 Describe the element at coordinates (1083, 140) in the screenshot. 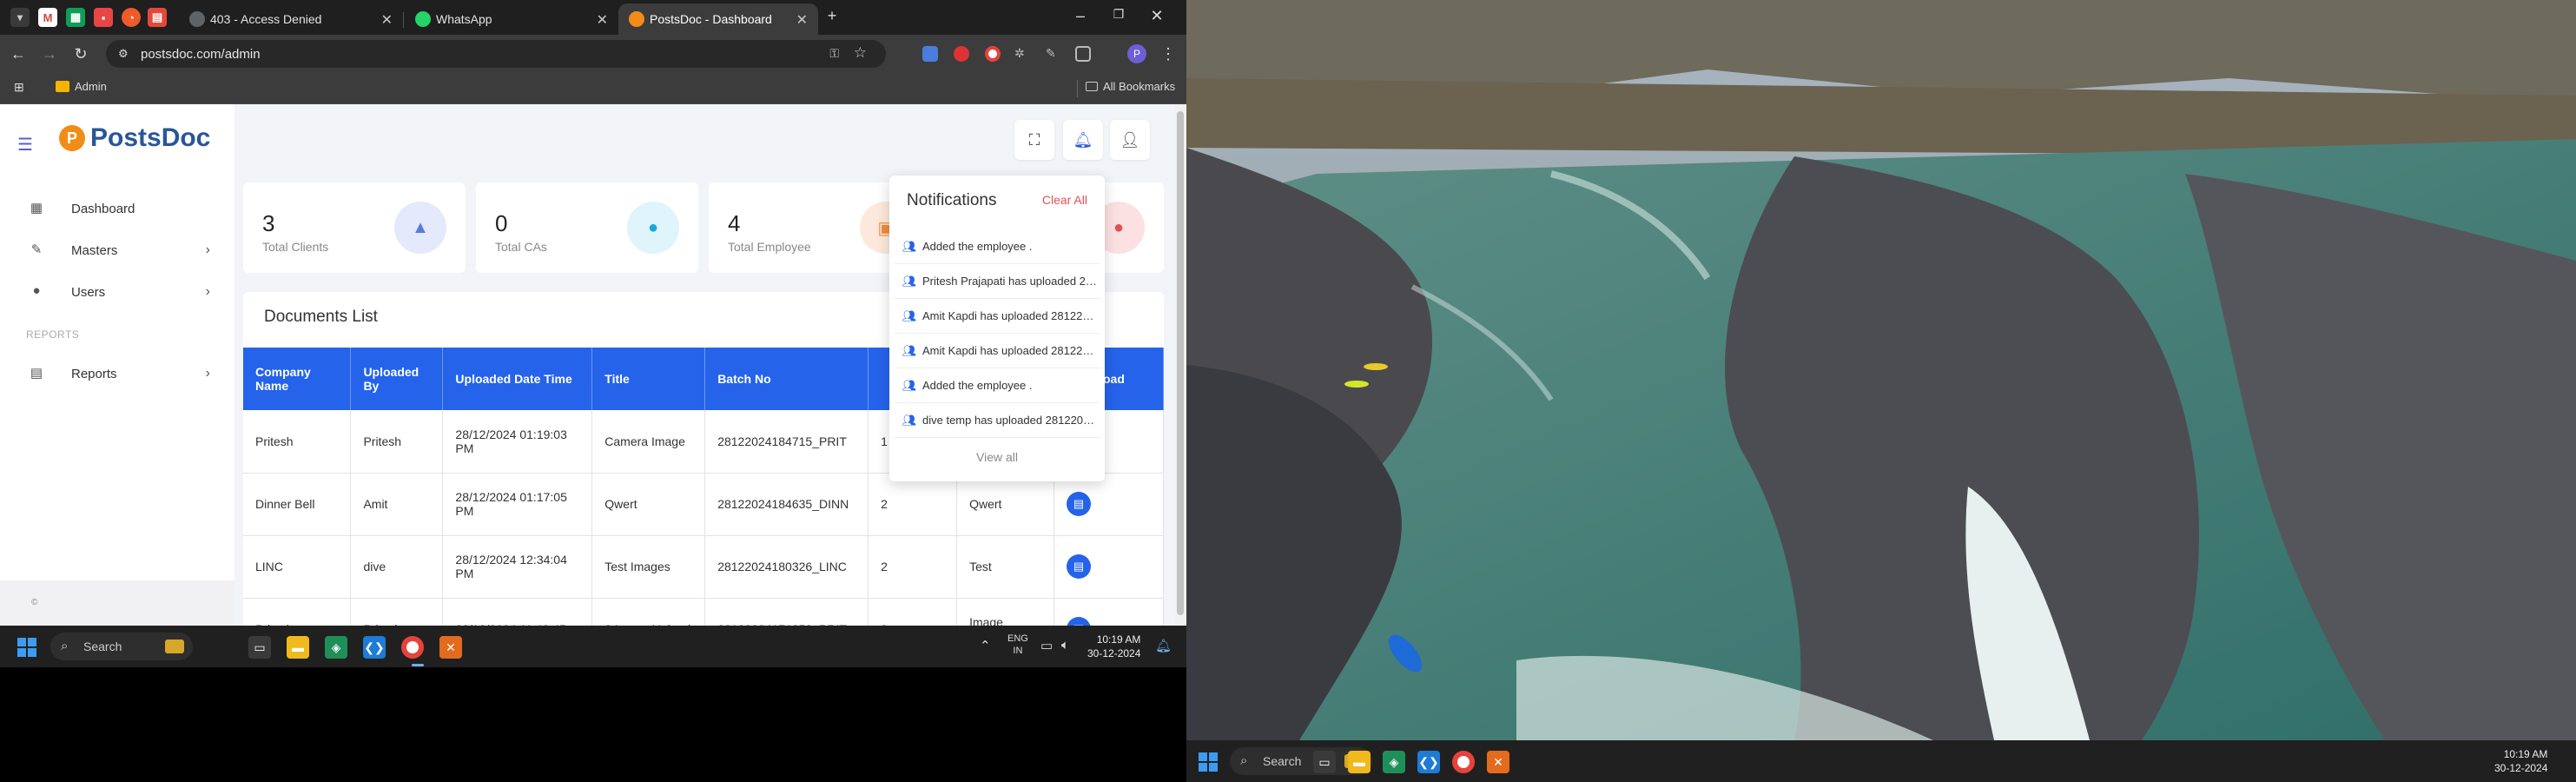

I see `notifications-button: 🔔︎` at that location.